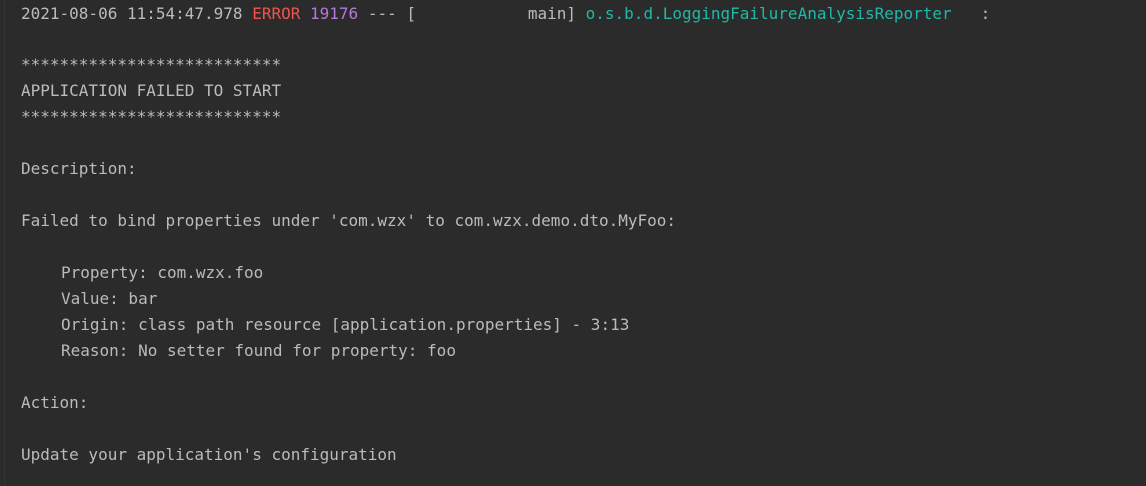  Describe the element at coordinates (132, 13) in the screenshot. I see `log-timestamp: 2021-08-06 11:54:47.978` at that location.